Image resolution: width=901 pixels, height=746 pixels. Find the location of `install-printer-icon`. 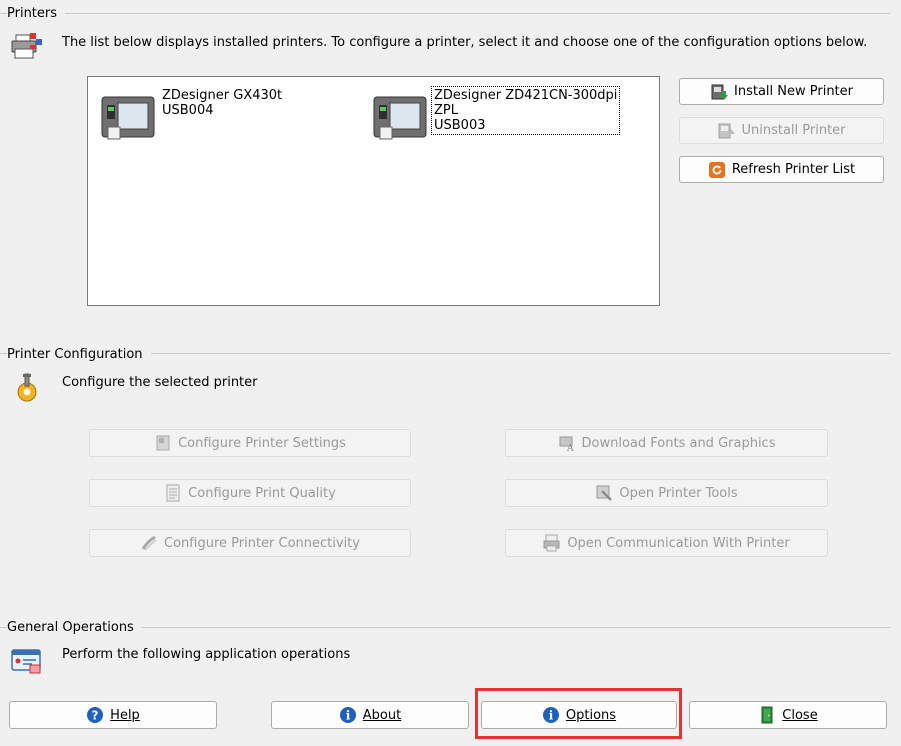

install-printer-icon is located at coordinates (719, 92).